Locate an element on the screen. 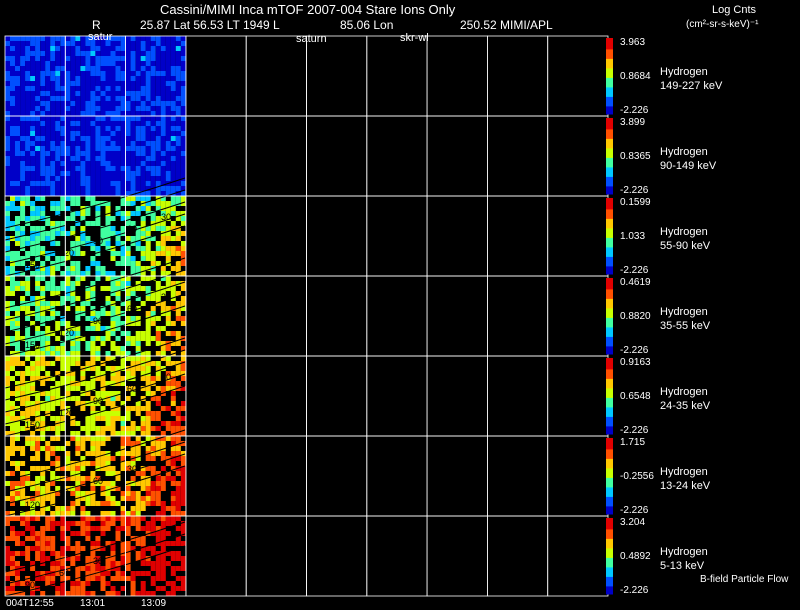 This screenshot has height=610, width=800. colorbar-tick-label: -2.226 is located at coordinates (634, 590).